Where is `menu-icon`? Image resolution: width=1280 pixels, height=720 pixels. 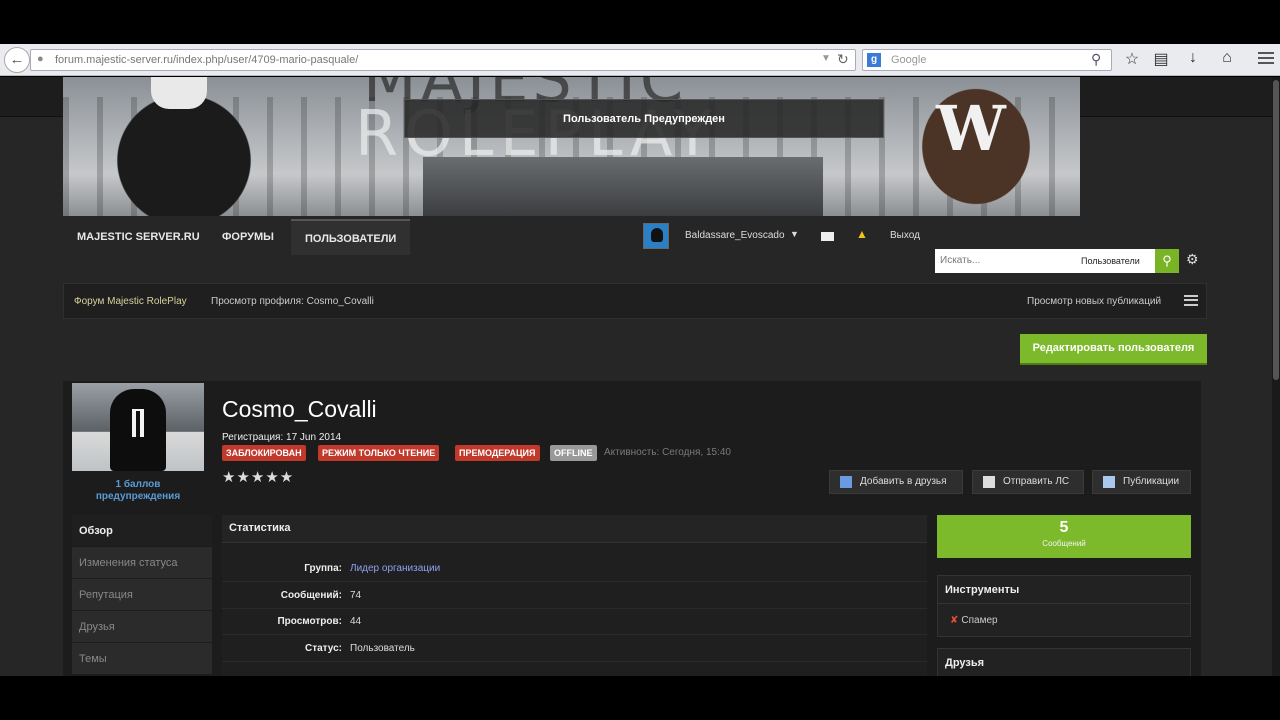
menu-icon is located at coordinates (1266, 58).